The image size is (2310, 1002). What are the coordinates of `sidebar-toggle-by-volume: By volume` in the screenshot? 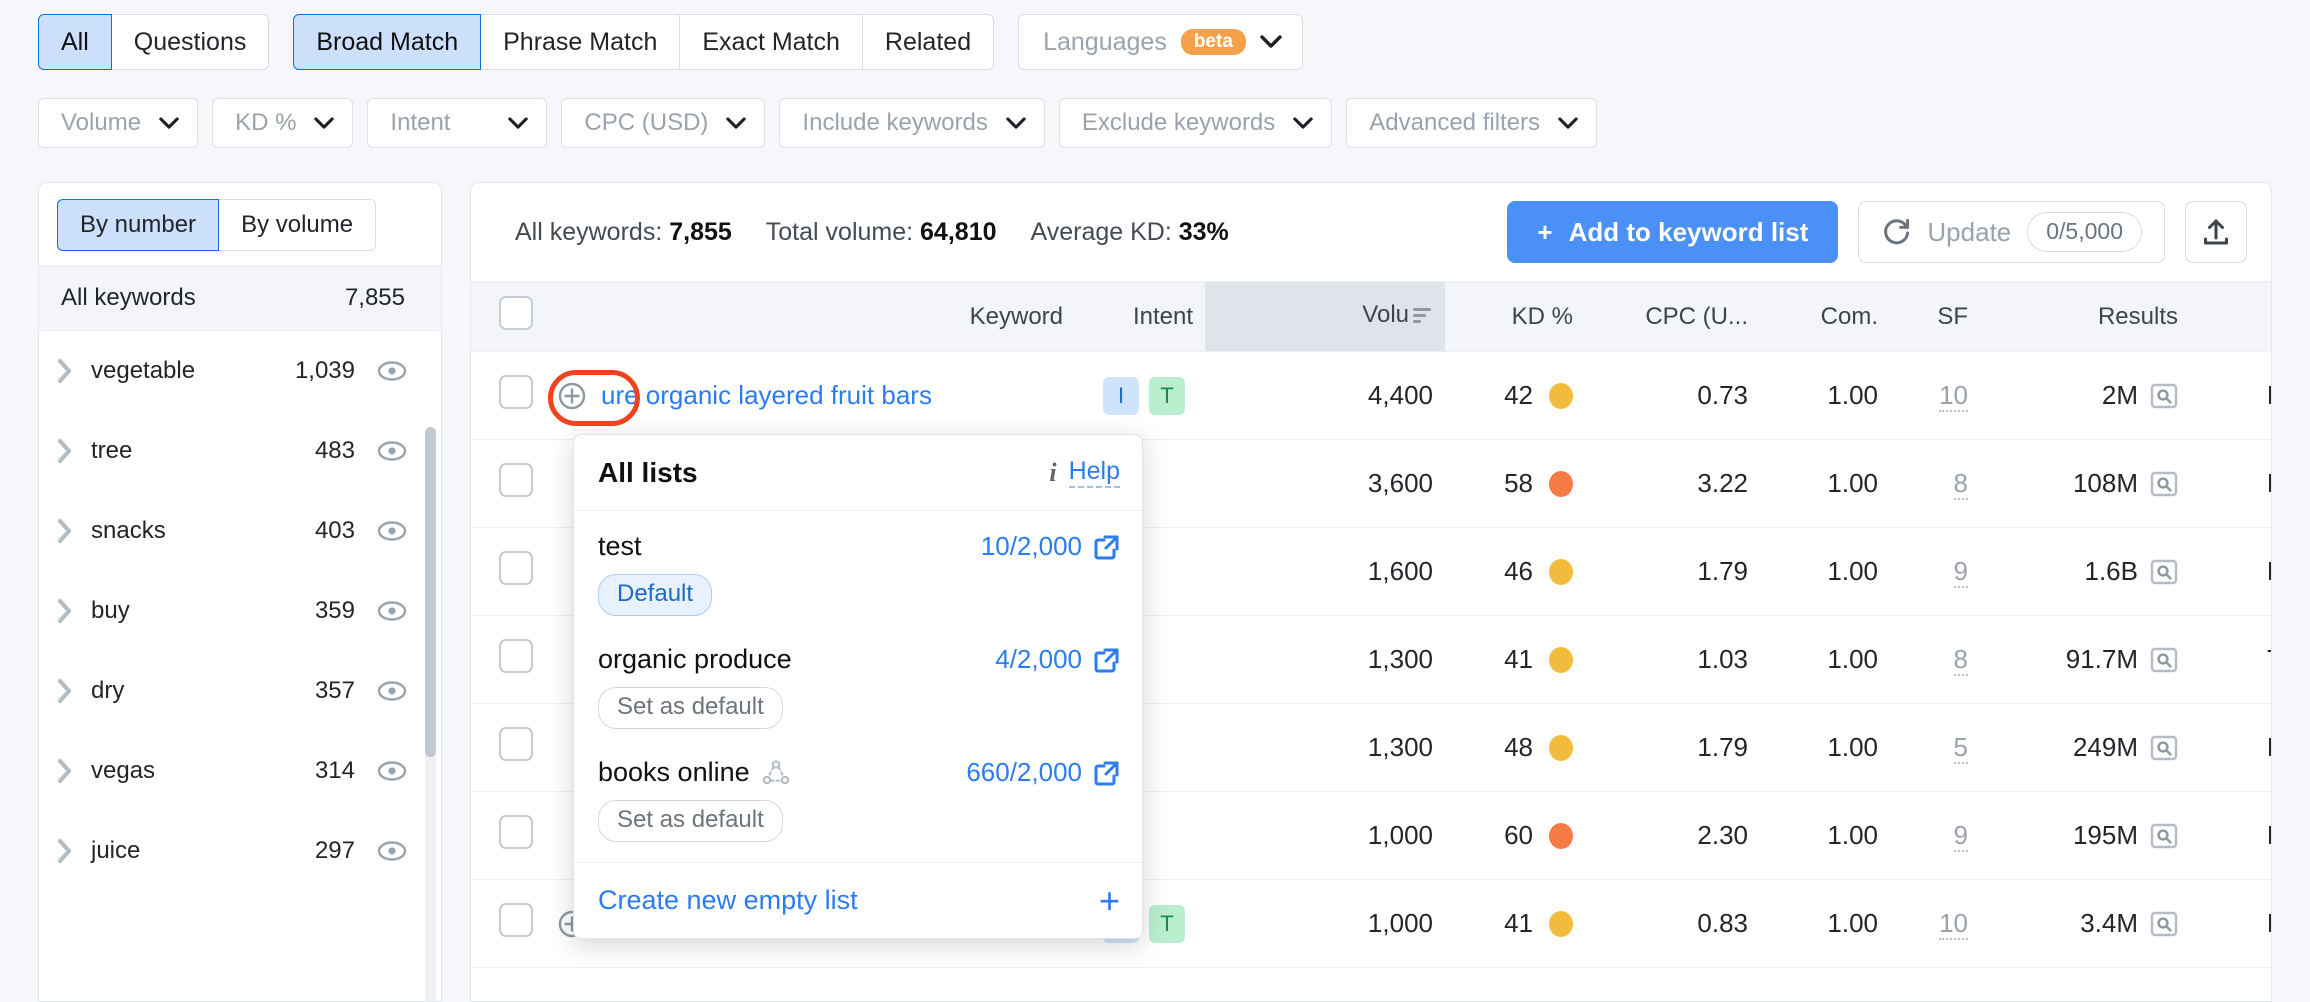 It's located at (298, 225).